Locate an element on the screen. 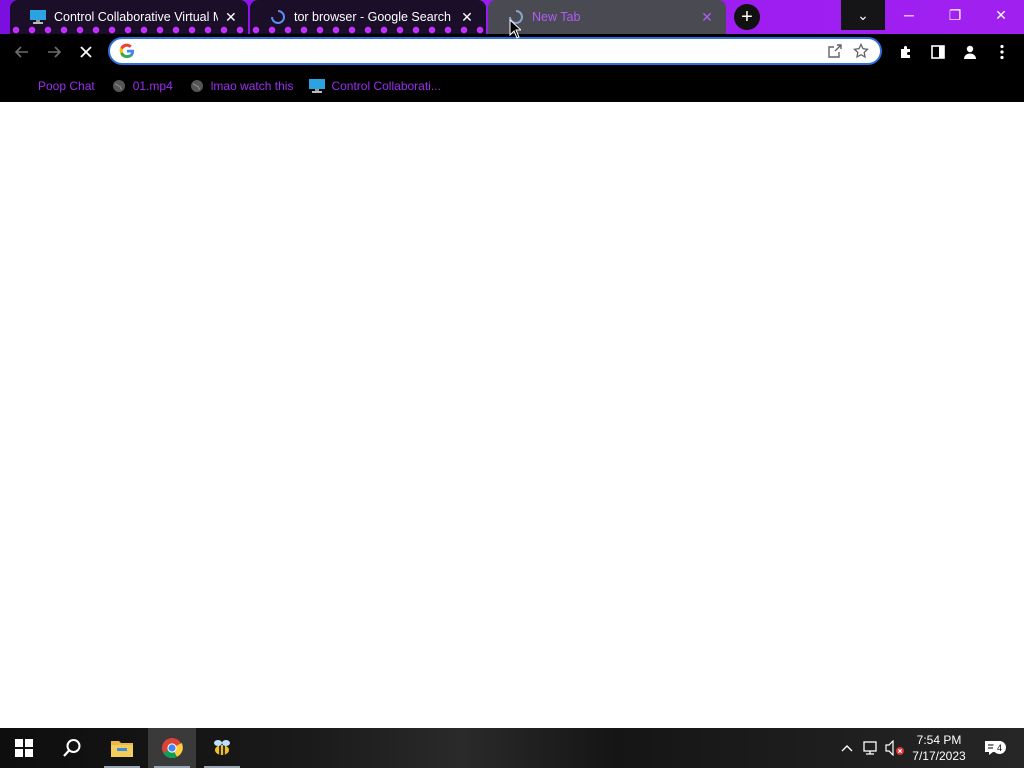  chrome-button is located at coordinates (172, 748).